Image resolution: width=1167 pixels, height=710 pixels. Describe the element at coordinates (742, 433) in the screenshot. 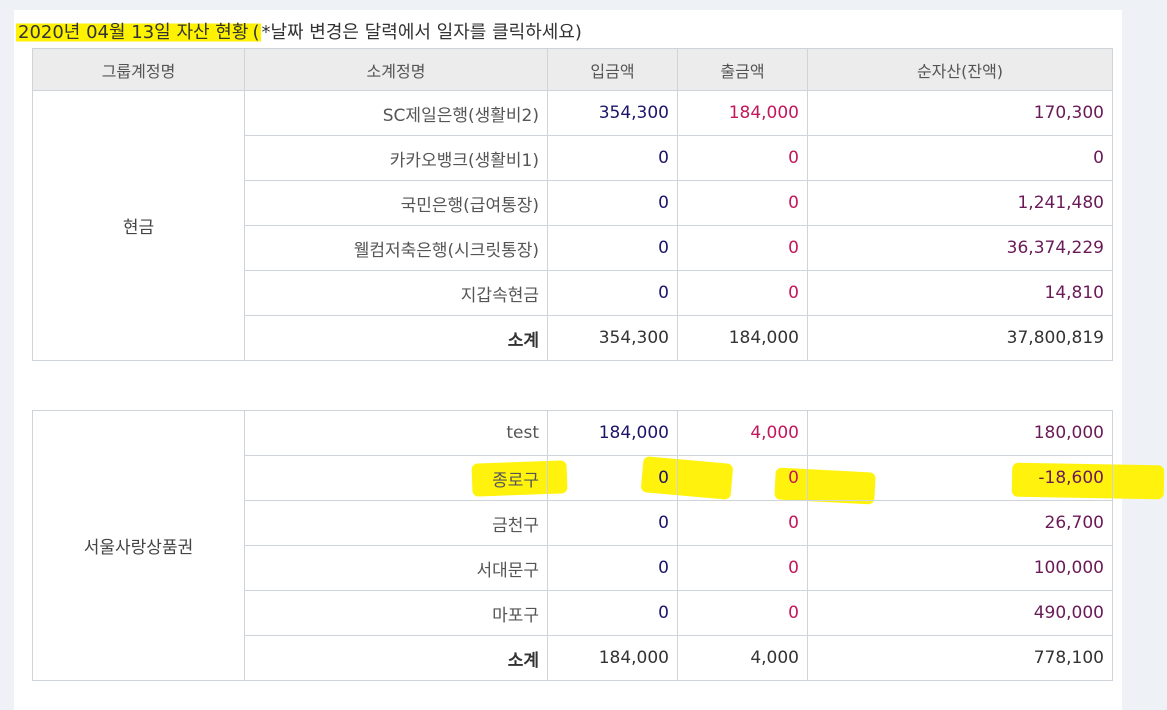

I see `withdraw-amount: 4,000` at that location.